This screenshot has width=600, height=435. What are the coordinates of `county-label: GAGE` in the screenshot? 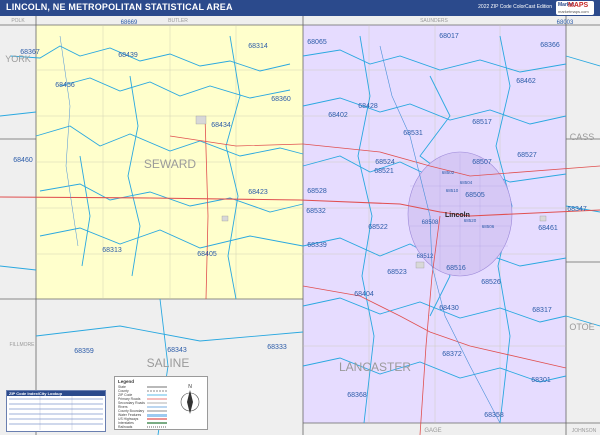 It's located at (432, 431).